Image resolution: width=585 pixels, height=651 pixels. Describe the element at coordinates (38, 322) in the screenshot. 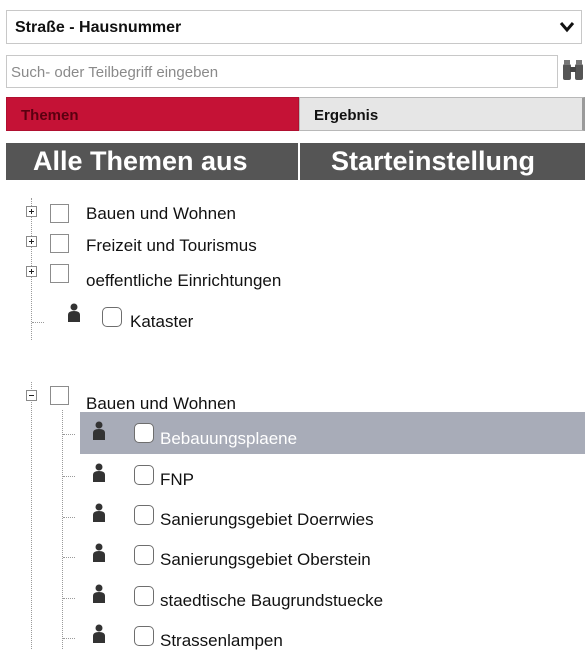

I see `tree-branch-kataster` at that location.